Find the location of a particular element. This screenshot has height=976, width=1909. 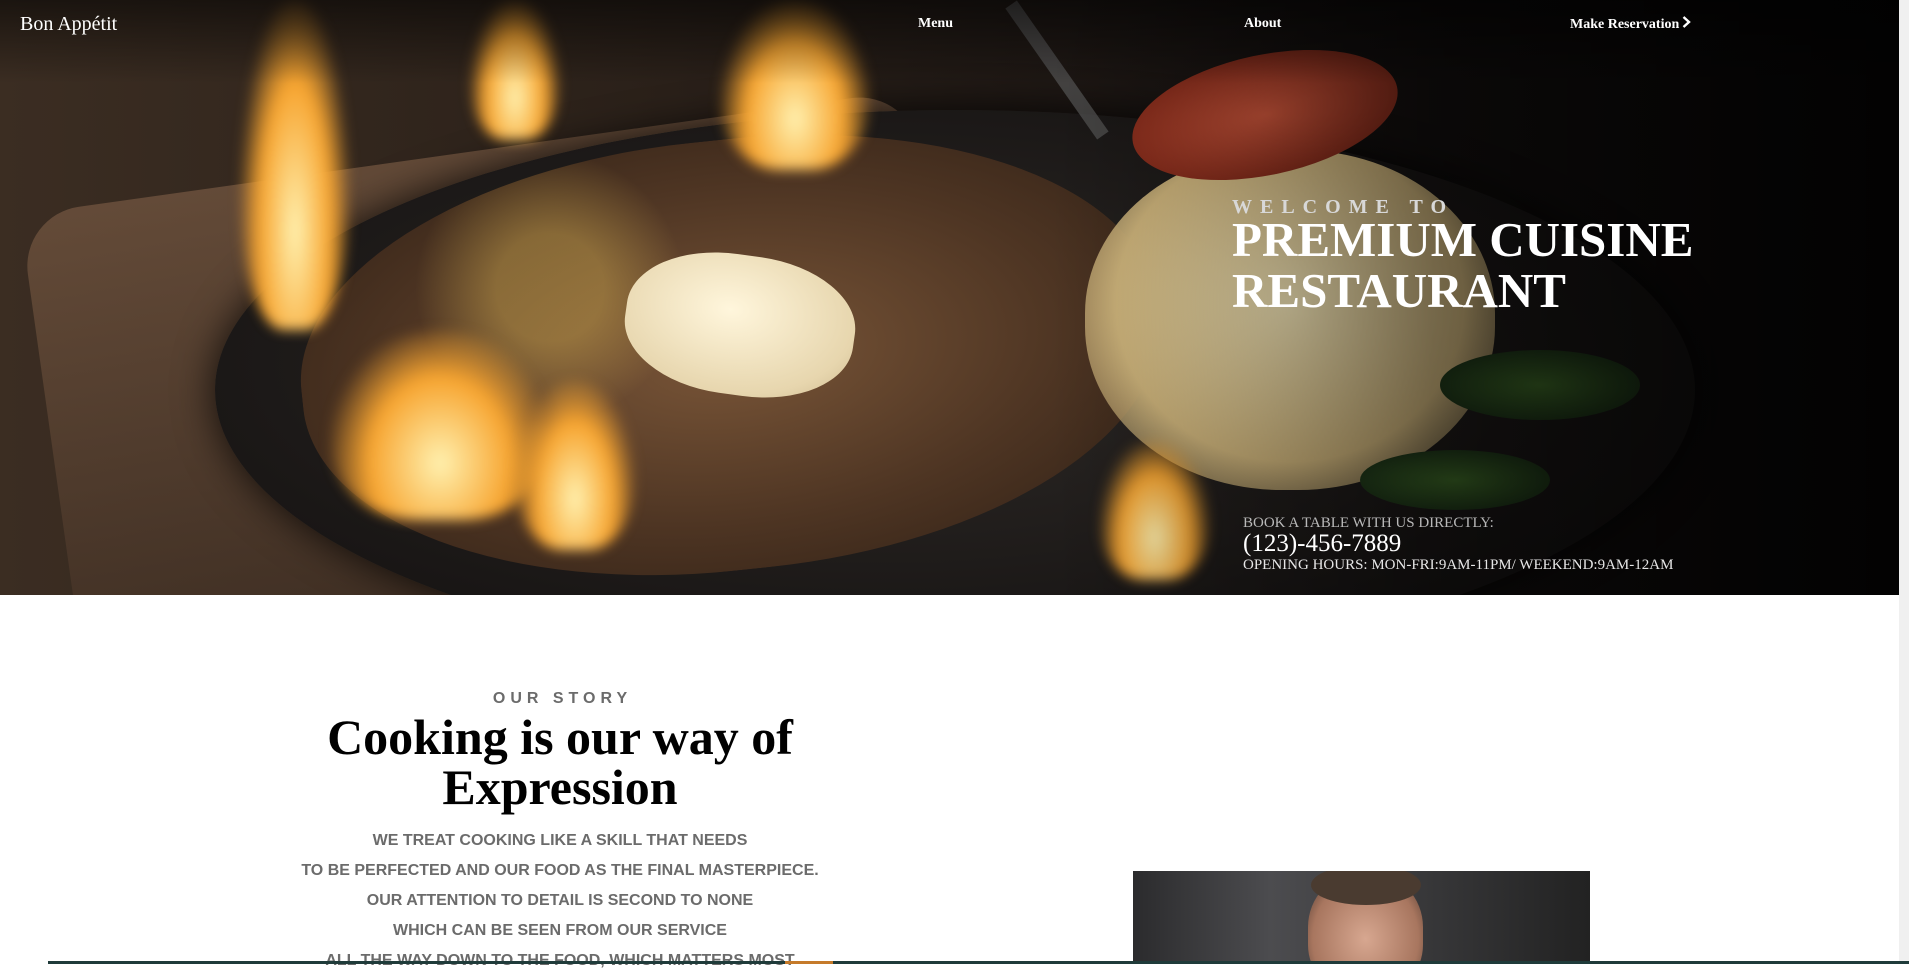

story-title-line: Cooking is our way of is located at coordinates (560, 737).